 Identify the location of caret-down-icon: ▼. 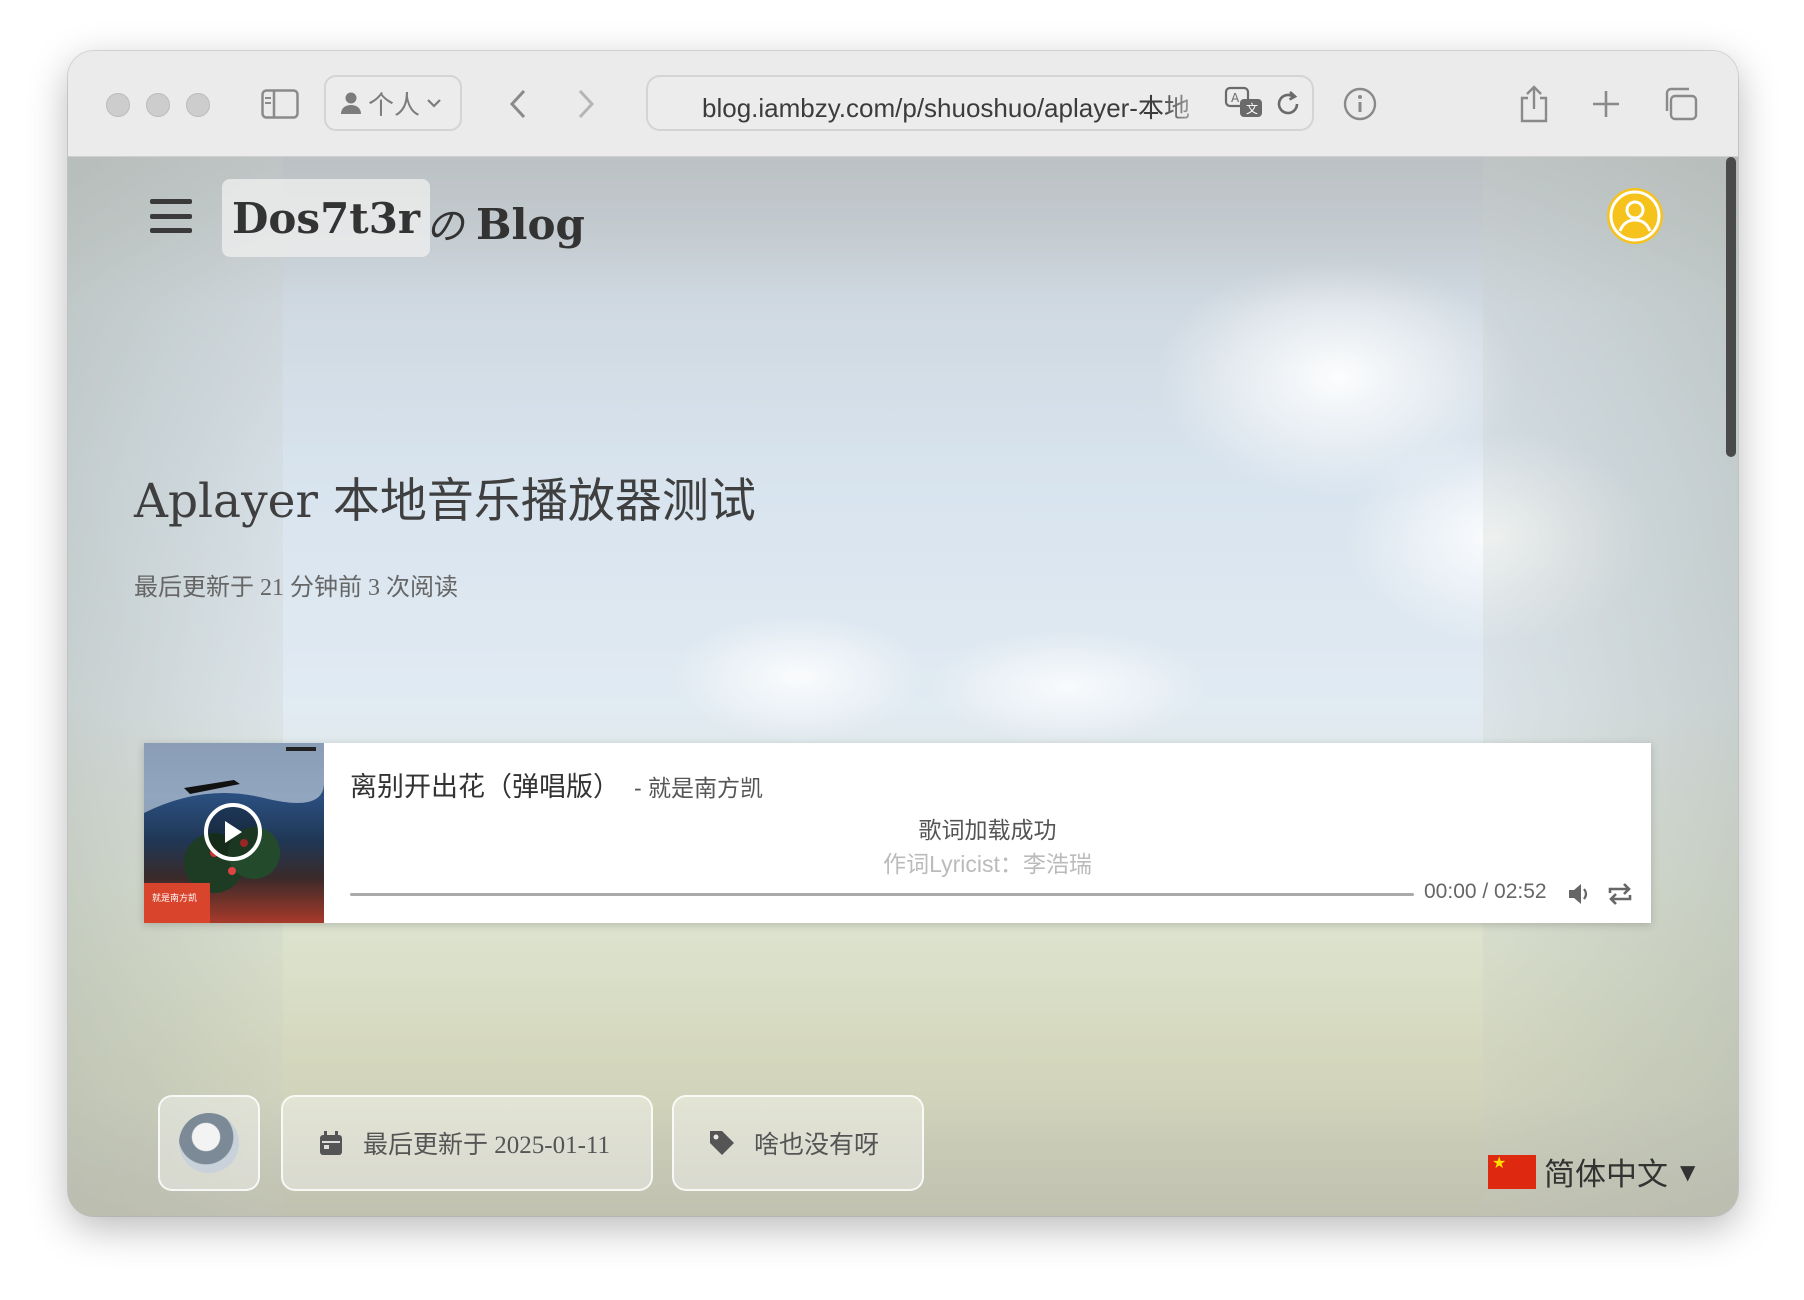
(1688, 1171).